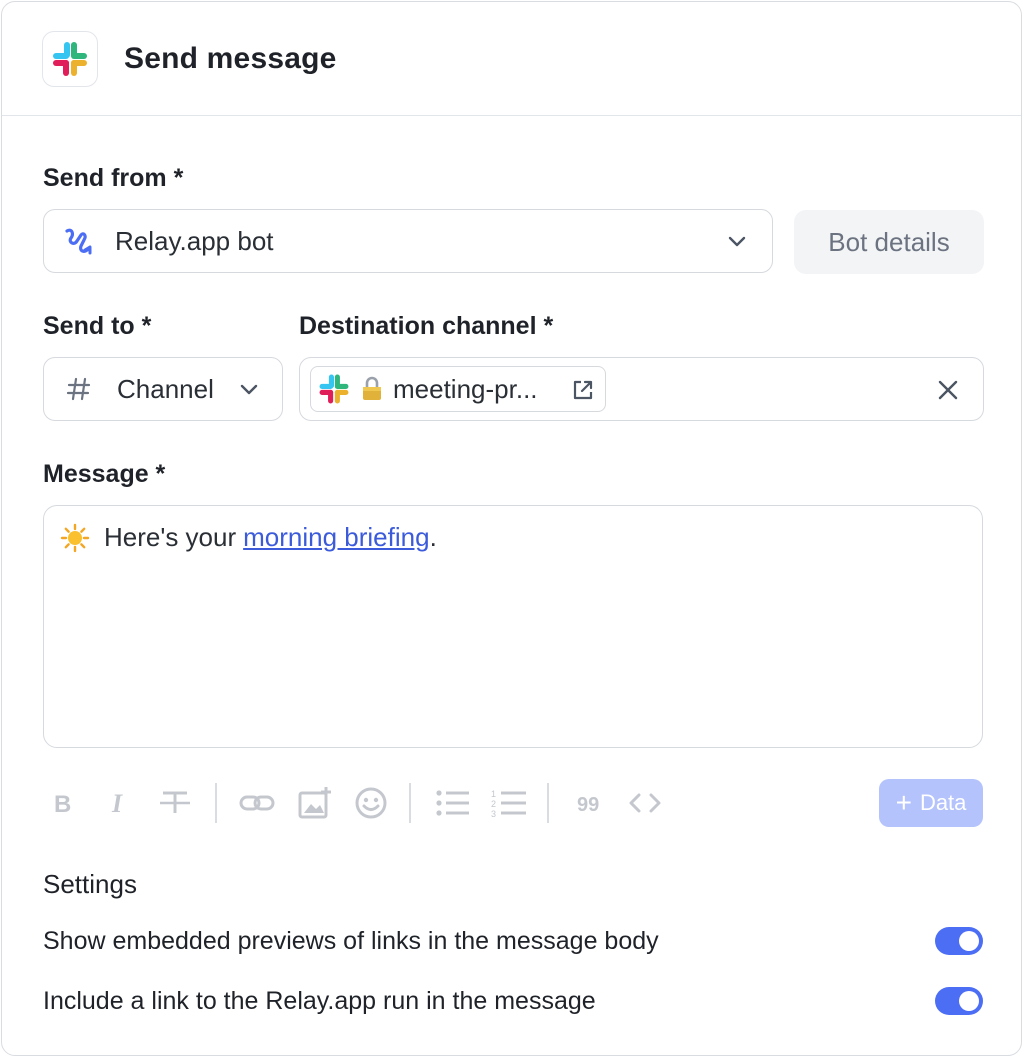 This screenshot has width=1024, height=1058. Describe the element at coordinates (371, 803) in the screenshot. I see `emoji-icon` at that location.